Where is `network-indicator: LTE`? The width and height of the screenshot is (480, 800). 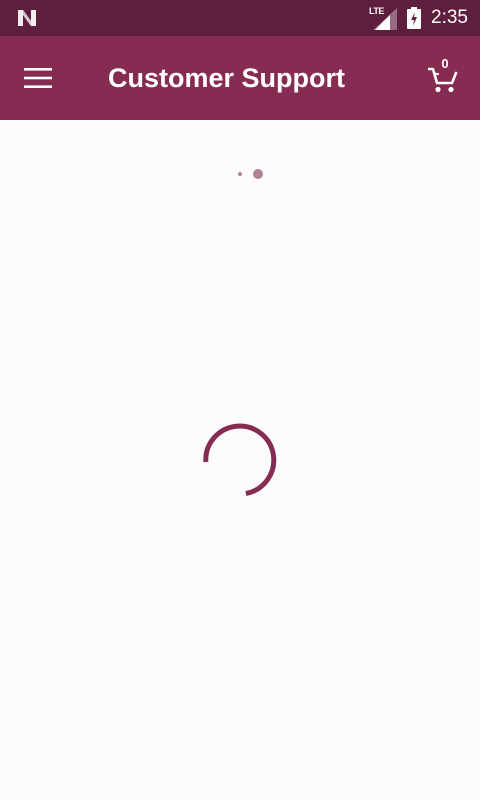
network-indicator: LTE is located at coordinates (383, 18).